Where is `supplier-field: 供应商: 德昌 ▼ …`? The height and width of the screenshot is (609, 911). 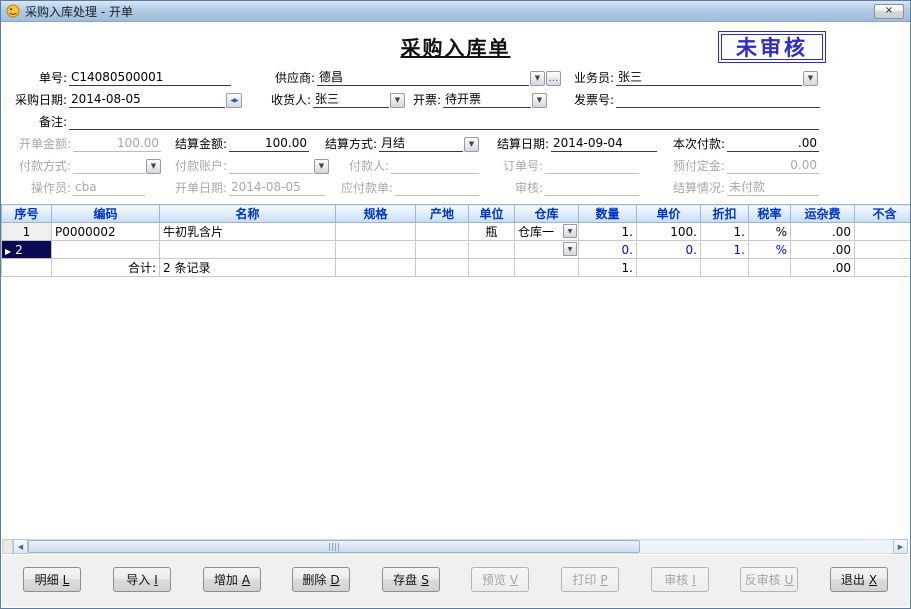
supplier-field: 供应商: 德昌 ▼ … is located at coordinates (413, 77).